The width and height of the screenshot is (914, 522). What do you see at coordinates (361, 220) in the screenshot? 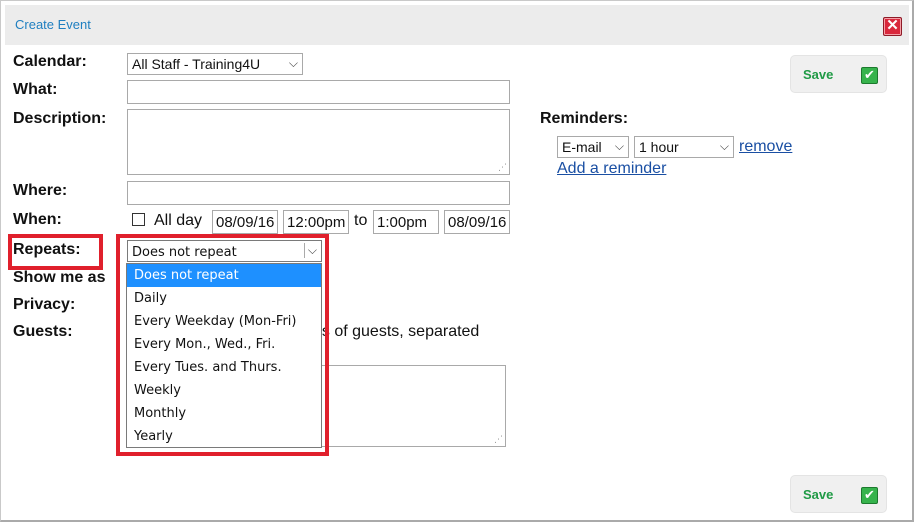
I see `to-label: to` at bounding box center [361, 220].